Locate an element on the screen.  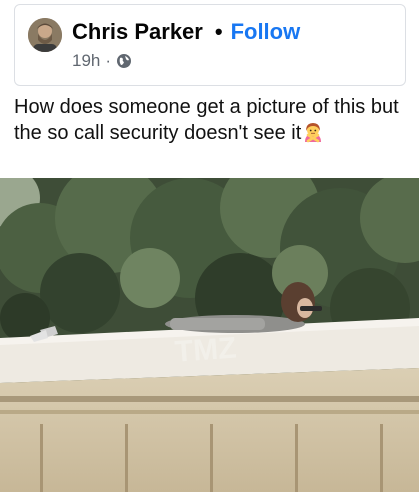
globe-icon is located at coordinates (124, 61).